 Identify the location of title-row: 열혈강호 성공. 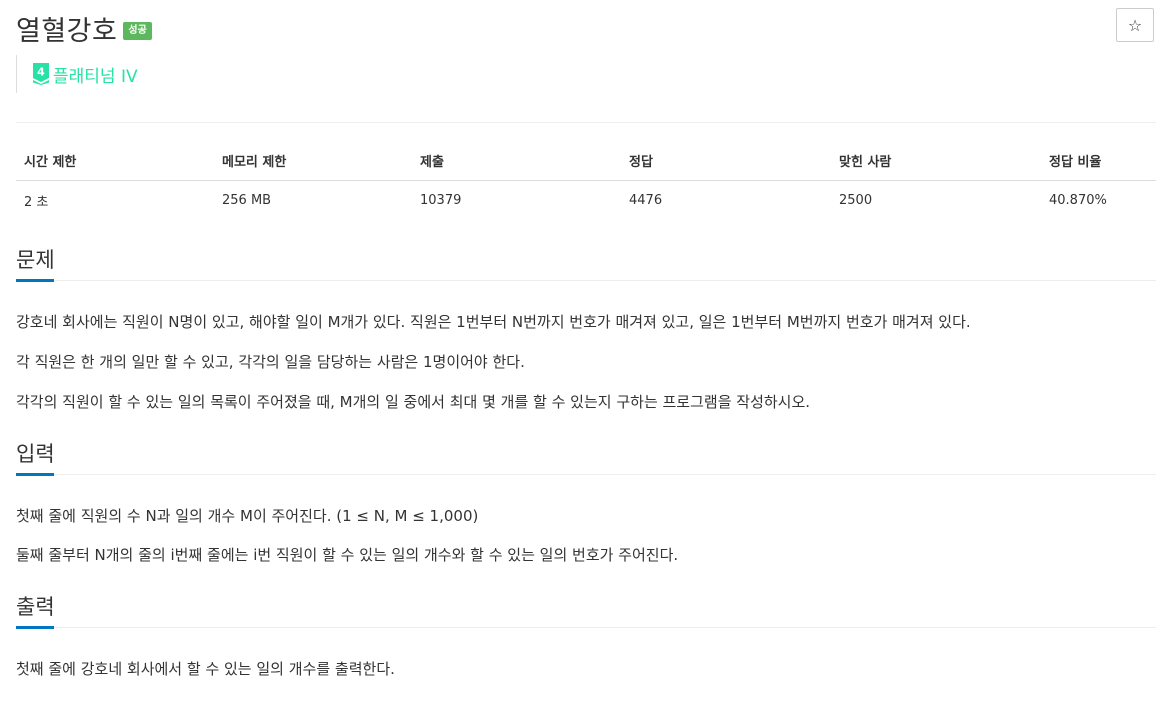
(84, 28).